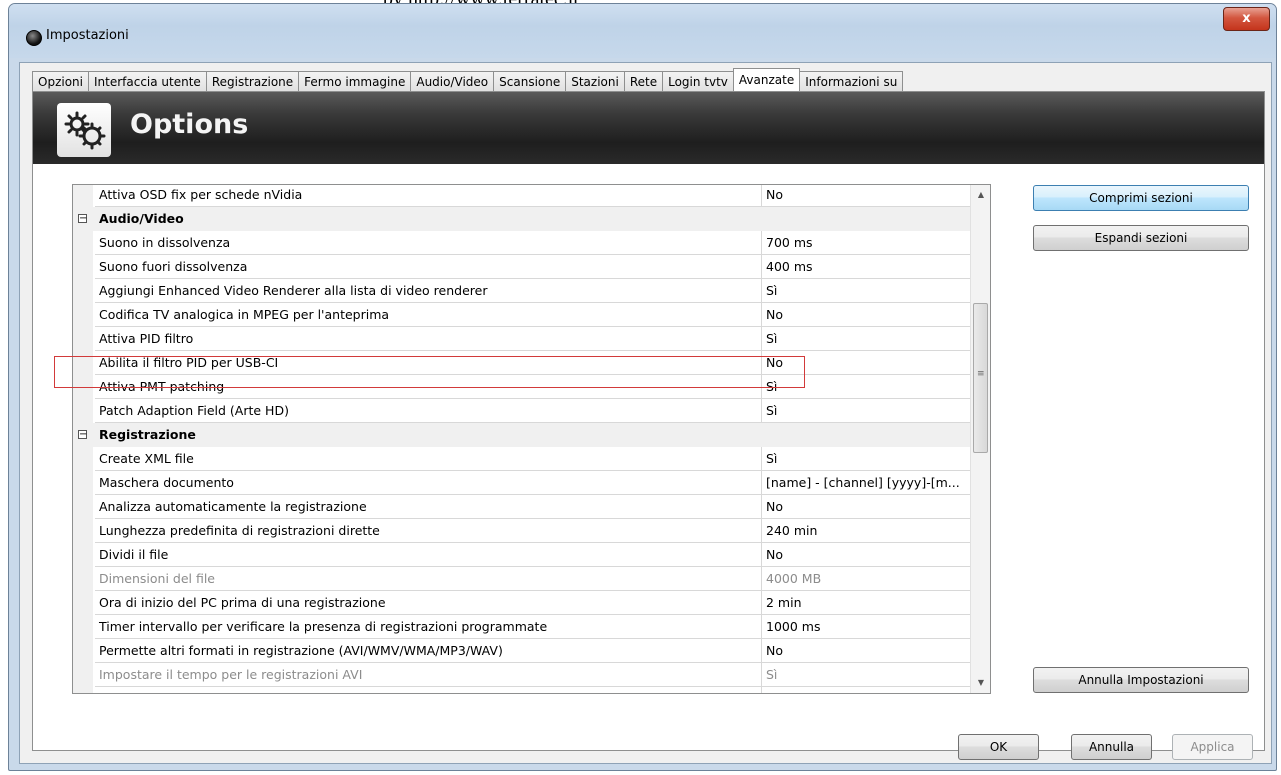  I want to click on vertical-scrollbar: ▲ ≡ ▼, so click(980, 439).